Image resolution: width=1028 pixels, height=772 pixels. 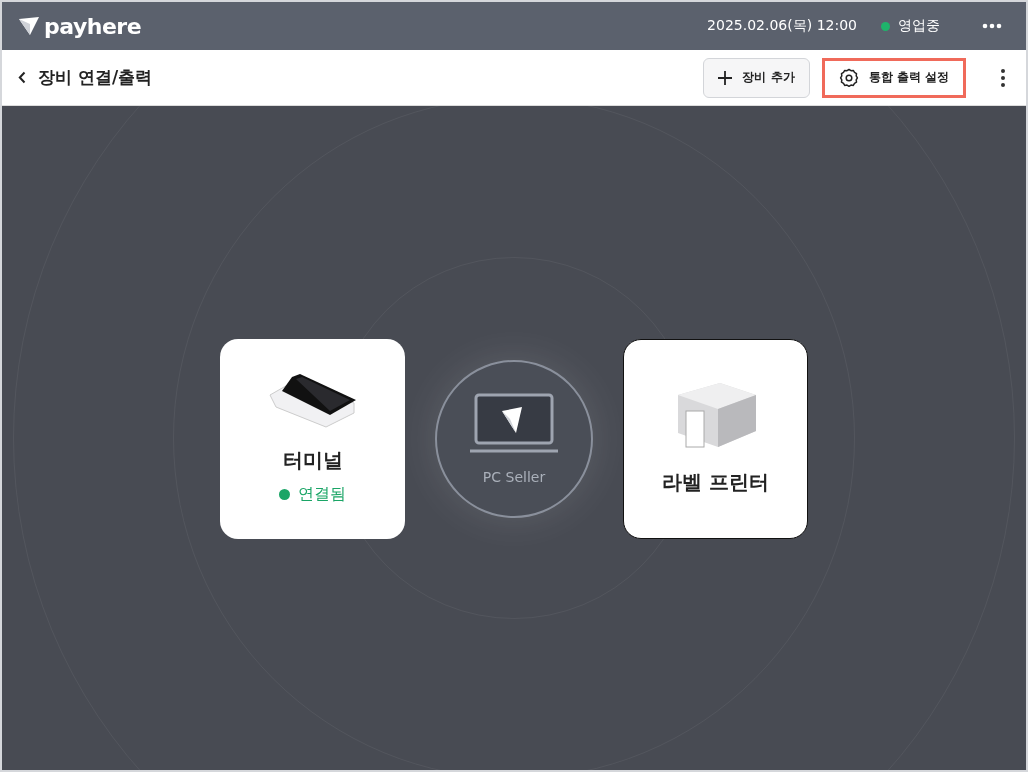 I want to click on more-icon, so click(x=992, y=26).